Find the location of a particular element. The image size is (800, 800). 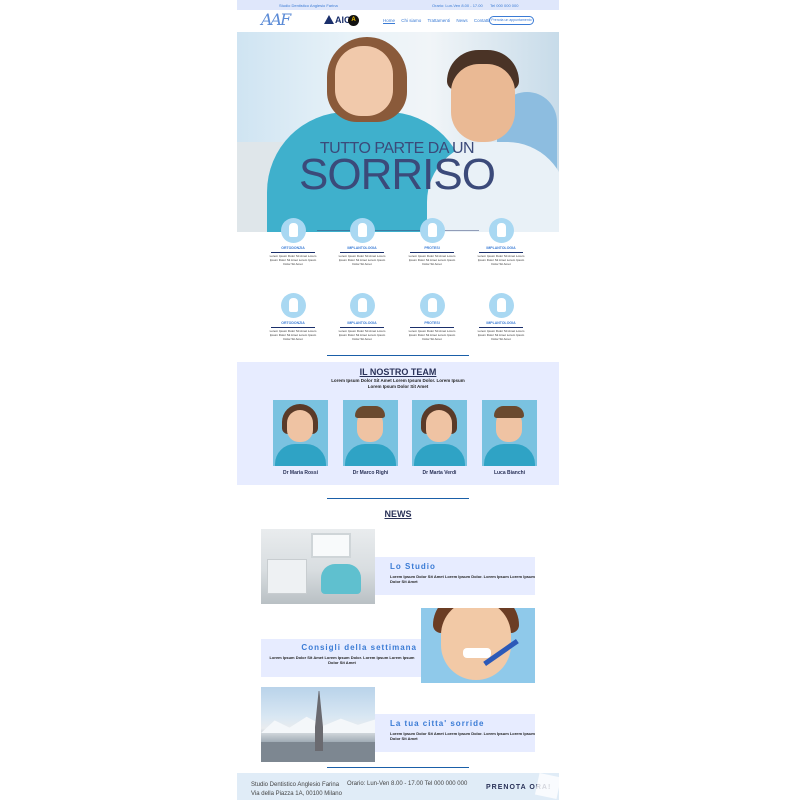

nav-menu: Home Chi siamo Trattamenti News Contatti is located at coordinates (438, 21).